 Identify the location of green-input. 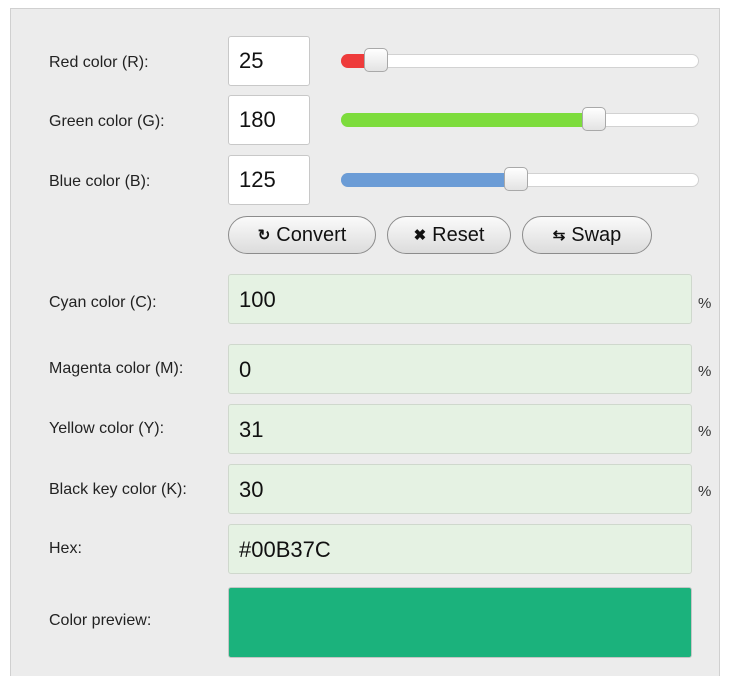
(269, 120).